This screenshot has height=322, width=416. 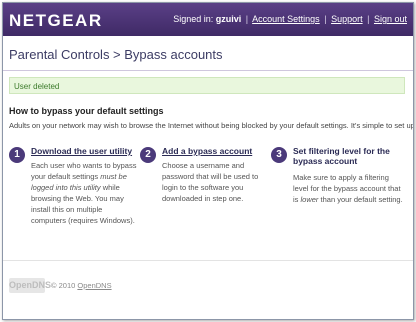 I want to click on footer-divider, so click(x=208, y=260).